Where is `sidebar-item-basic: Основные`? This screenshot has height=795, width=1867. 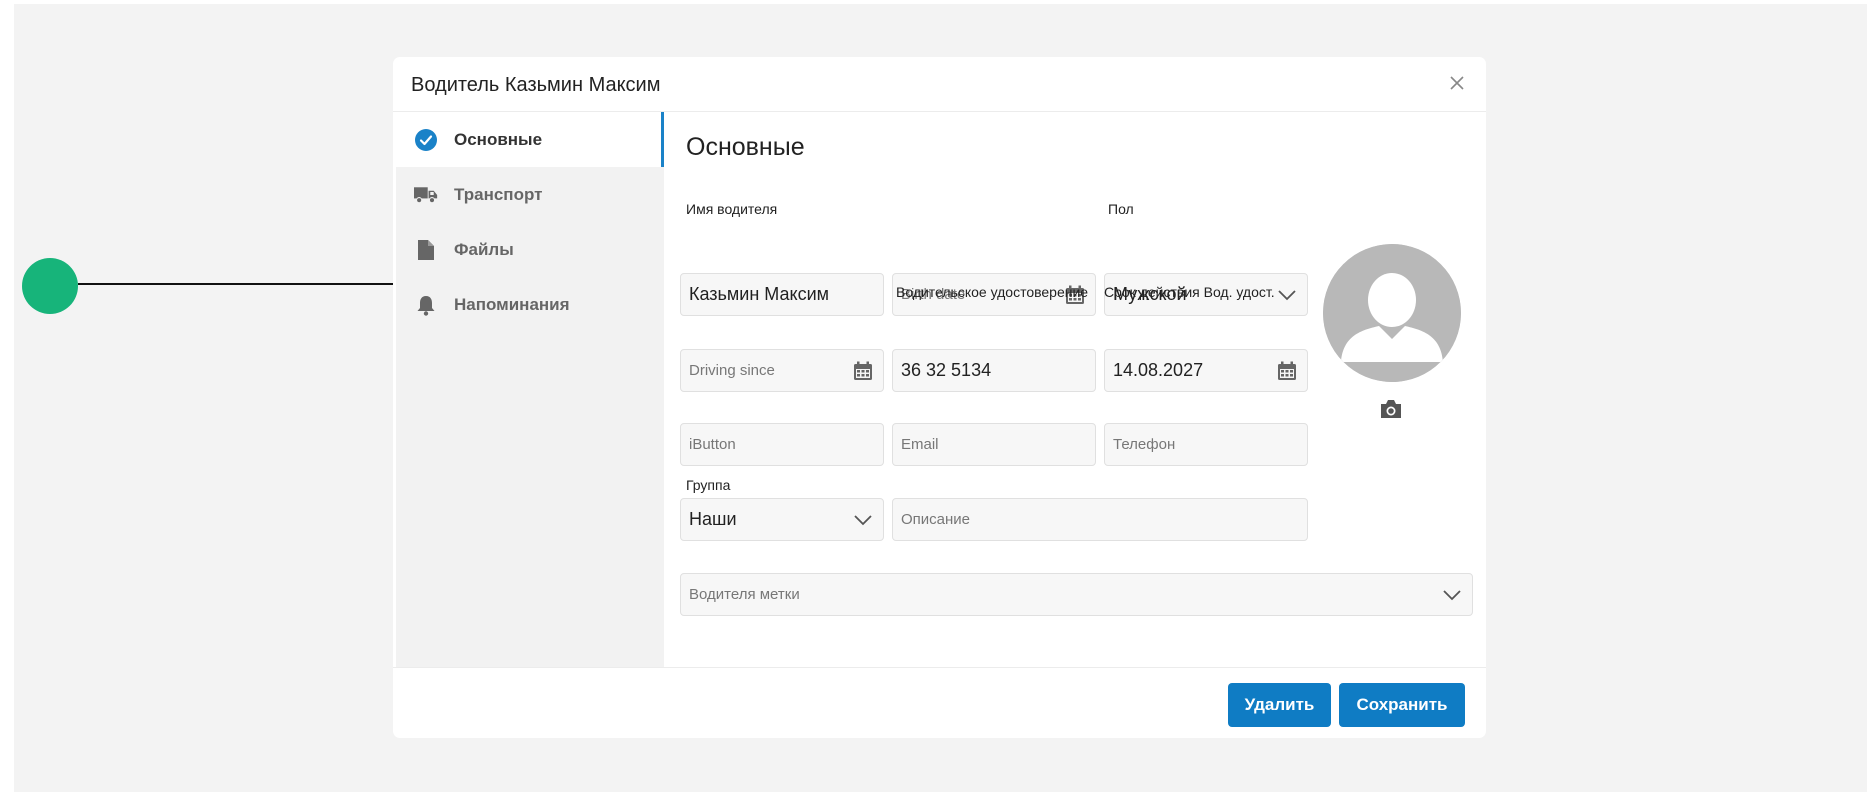
sidebar-item-basic: Основные is located at coordinates (530, 139).